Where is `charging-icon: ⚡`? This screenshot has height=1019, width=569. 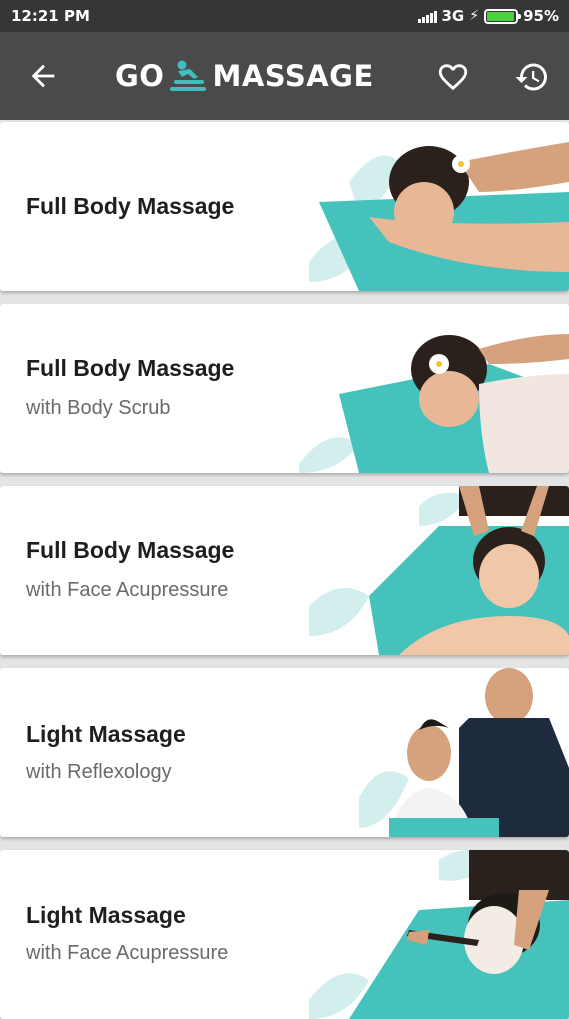 charging-icon: ⚡ is located at coordinates (474, 16).